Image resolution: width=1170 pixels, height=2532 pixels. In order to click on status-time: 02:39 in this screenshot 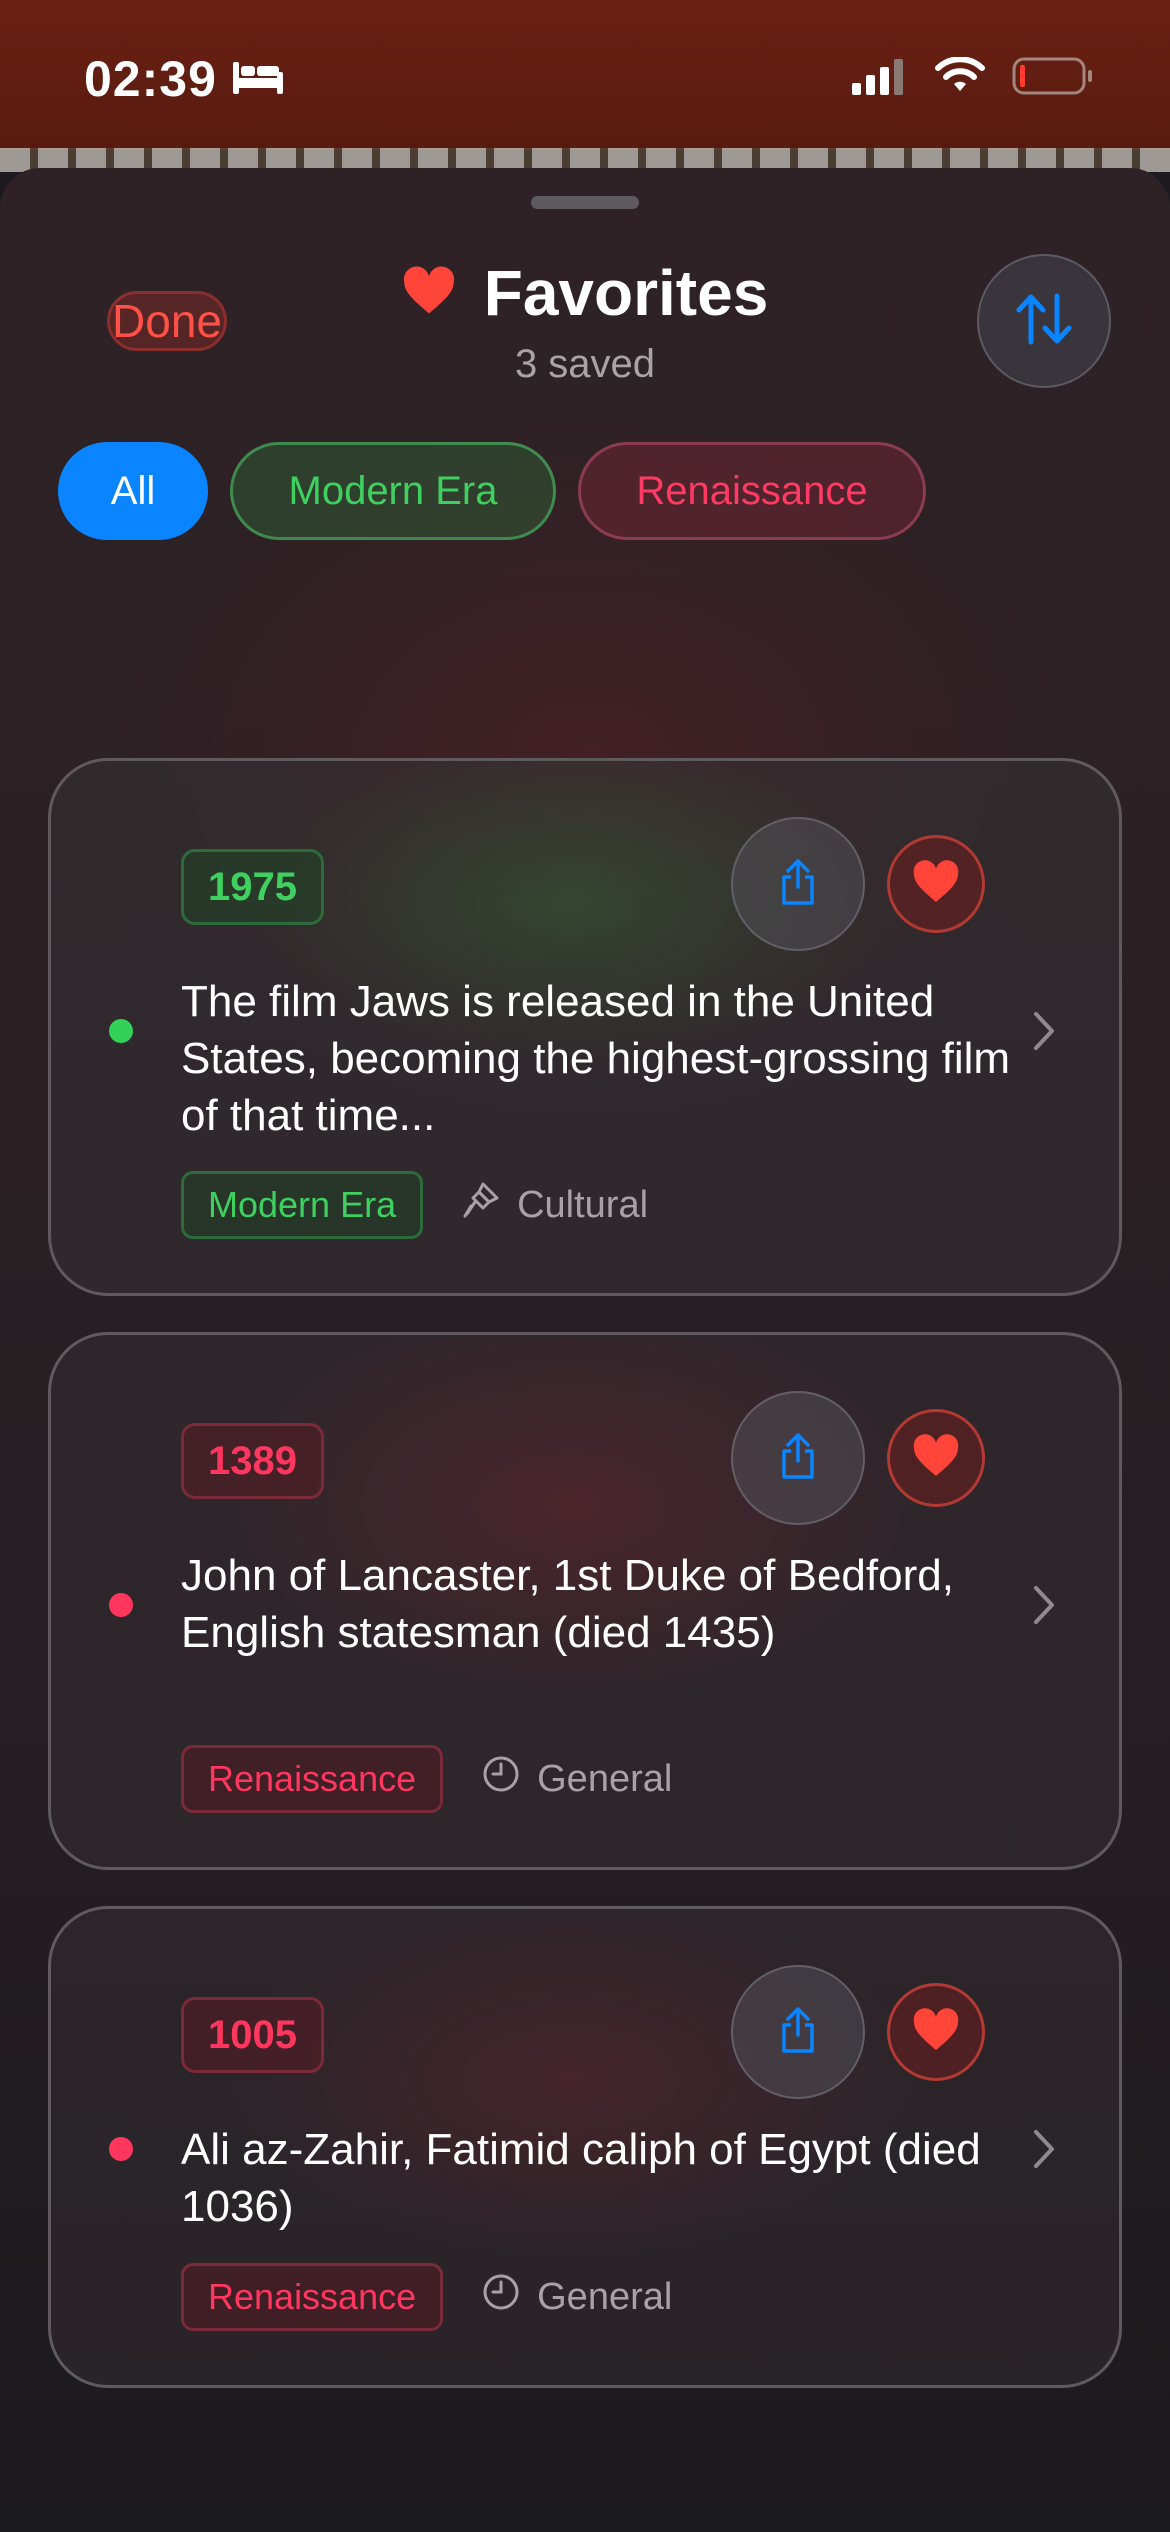, I will do `click(184, 79)`.